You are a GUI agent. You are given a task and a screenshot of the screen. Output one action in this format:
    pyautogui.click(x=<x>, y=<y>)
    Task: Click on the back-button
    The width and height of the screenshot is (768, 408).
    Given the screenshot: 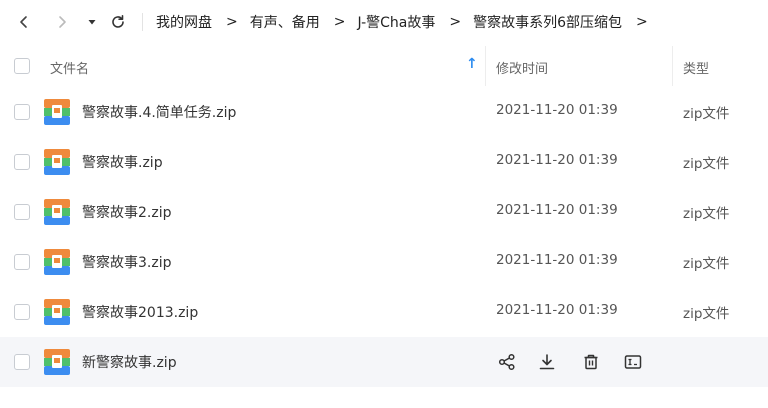 What is the action you would take?
    pyautogui.click(x=24, y=22)
    